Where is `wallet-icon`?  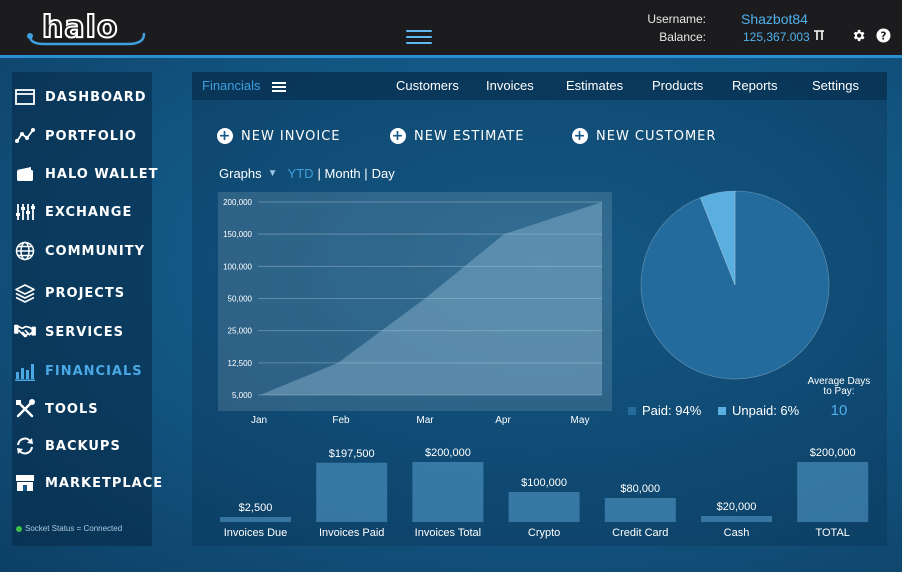
wallet-icon is located at coordinates (25, 174).